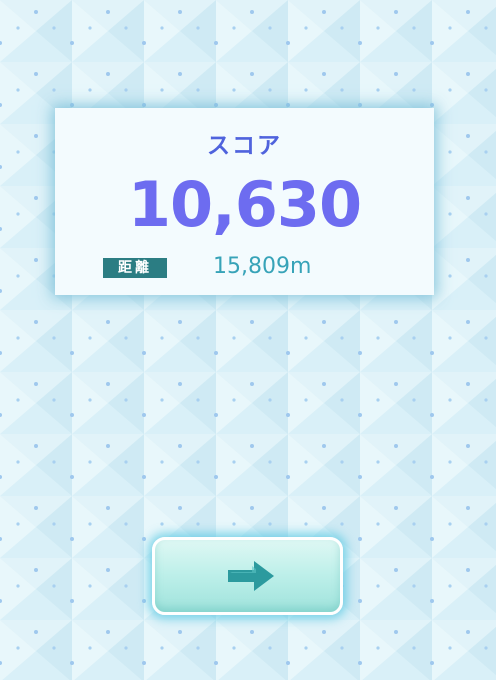 Image resolution: width=496 pixels, height=680 pixels. What do you see at coordinates (262, 266) in the screenshot?
I see `distance-value: 15,809m` at bounding box center [262, 266].